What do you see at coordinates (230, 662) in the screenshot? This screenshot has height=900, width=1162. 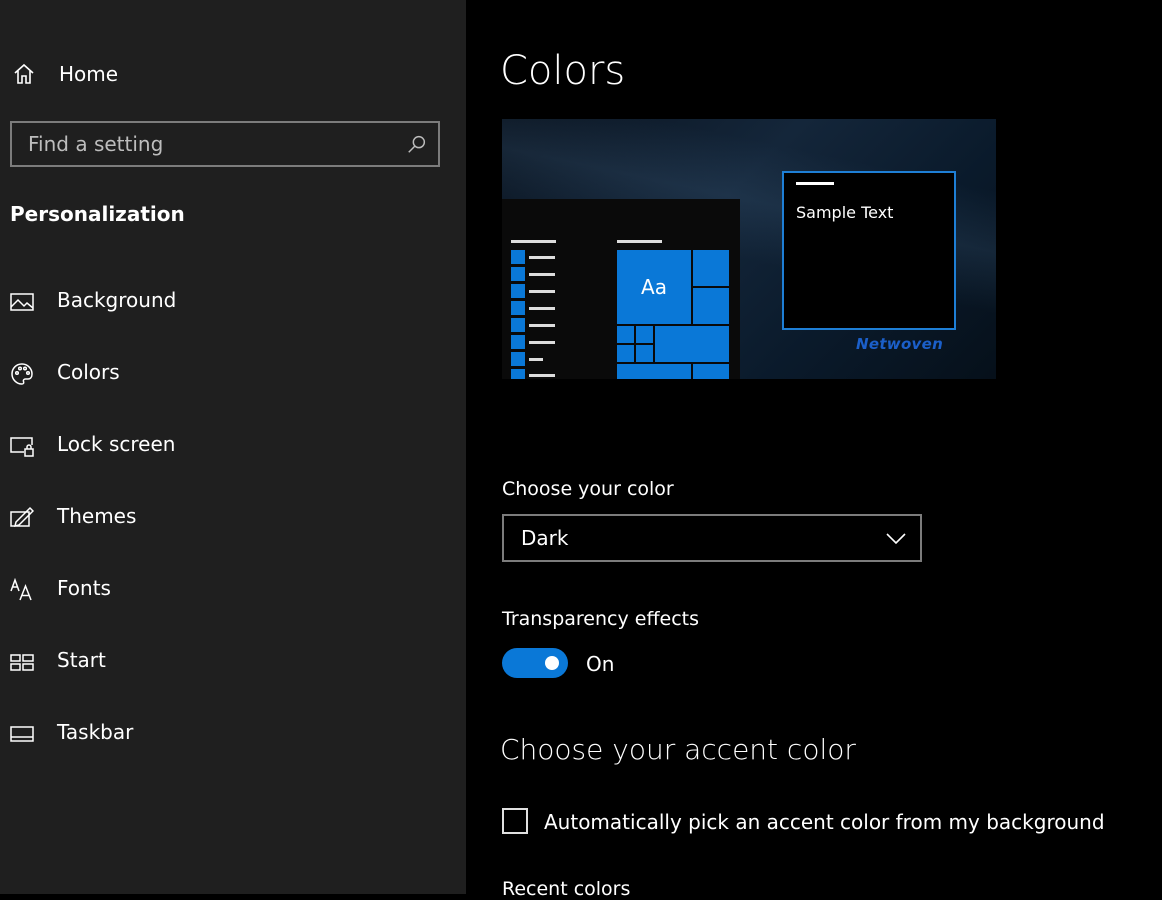 I see `sidebar-item-start: Start` at bounding box center [230, 662].